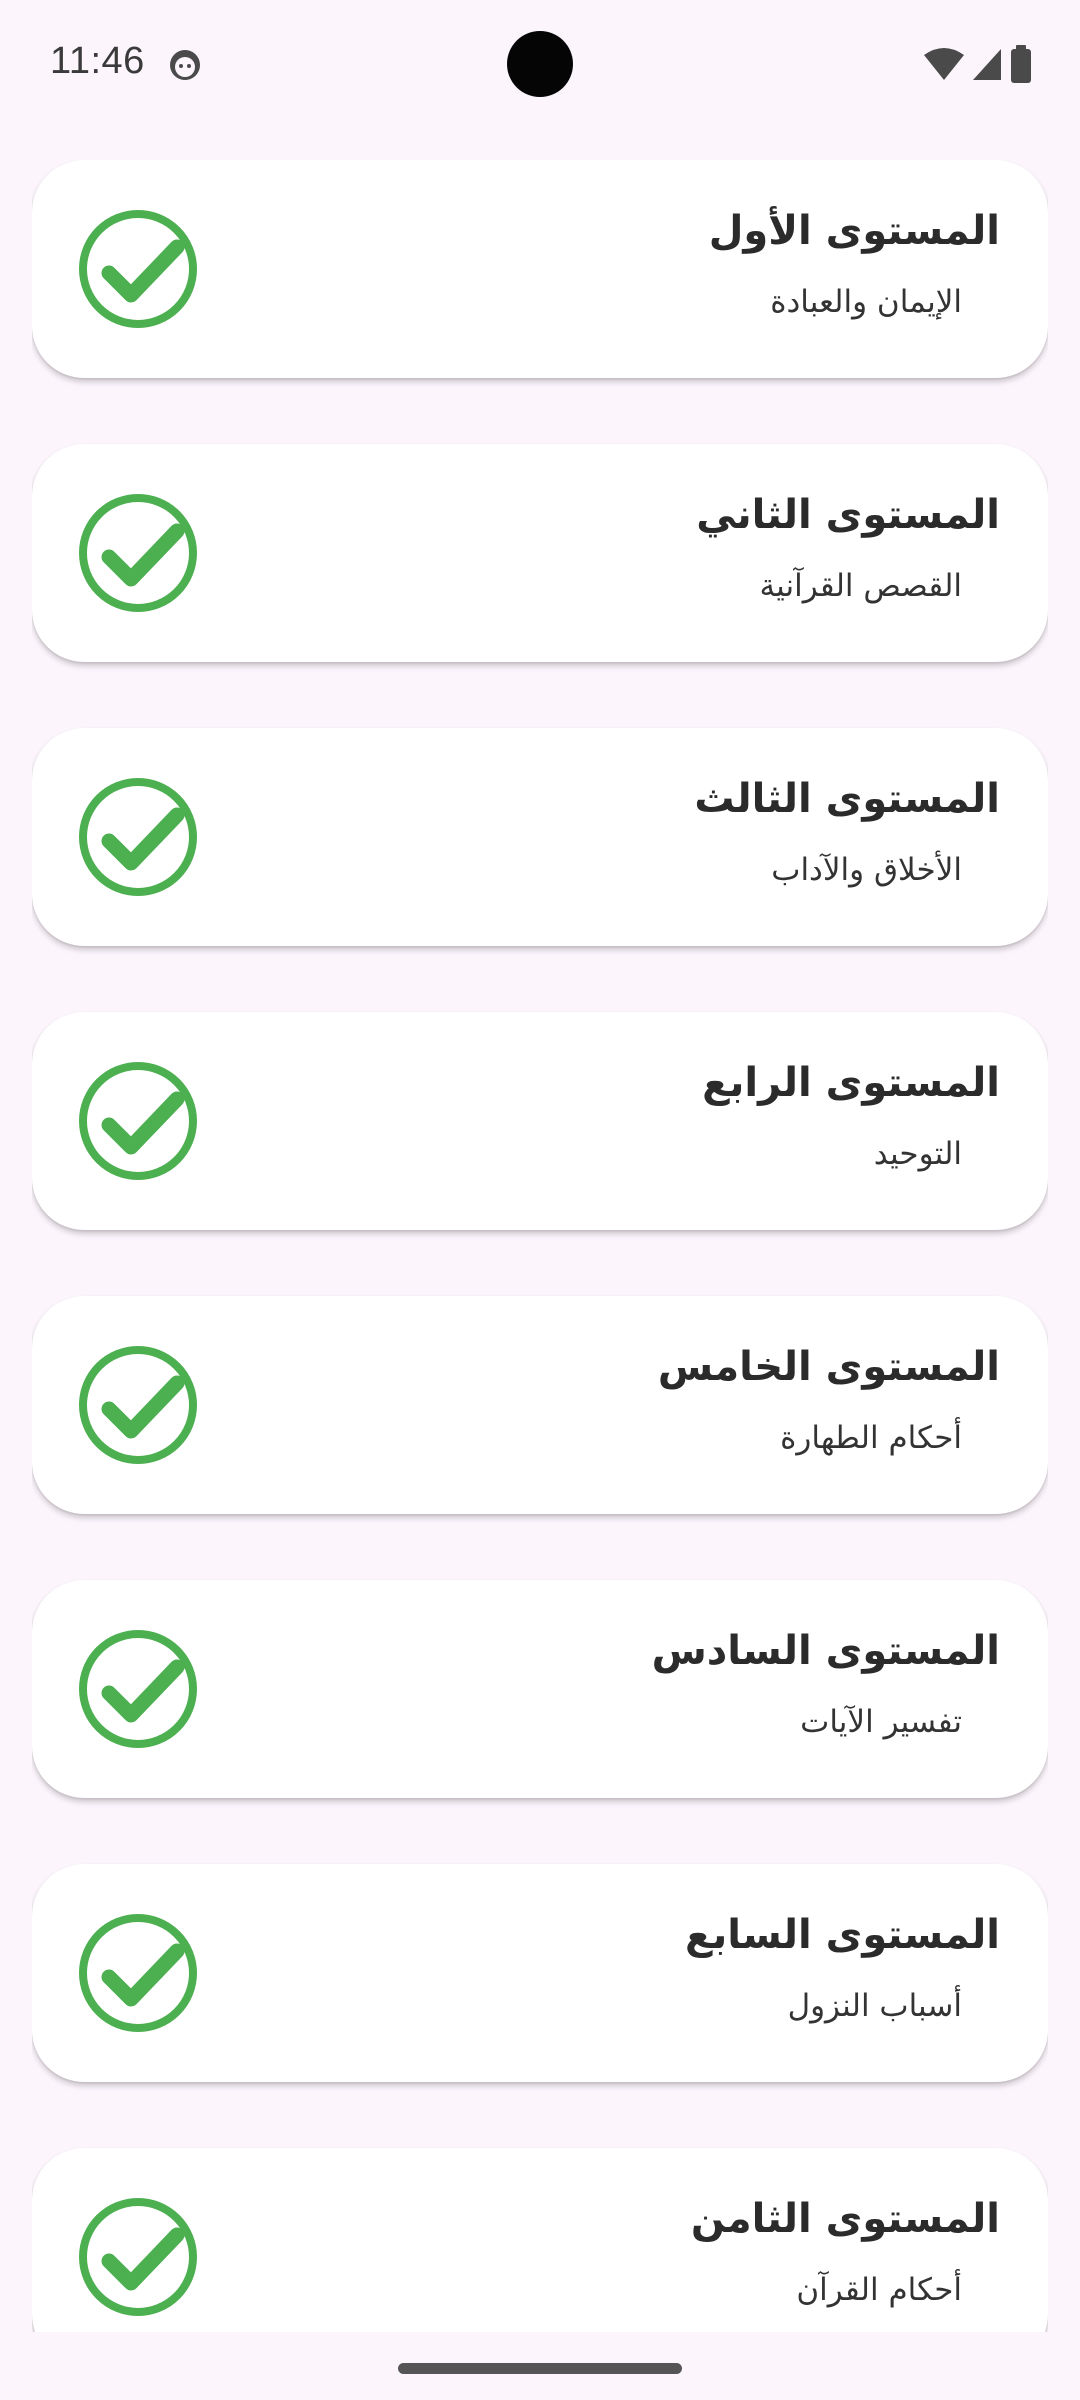  What do you see at coordinates (917, 1154) in the screenshot?
I see `level-subtitle: التوحيد` at bounding box center [917, 1154].